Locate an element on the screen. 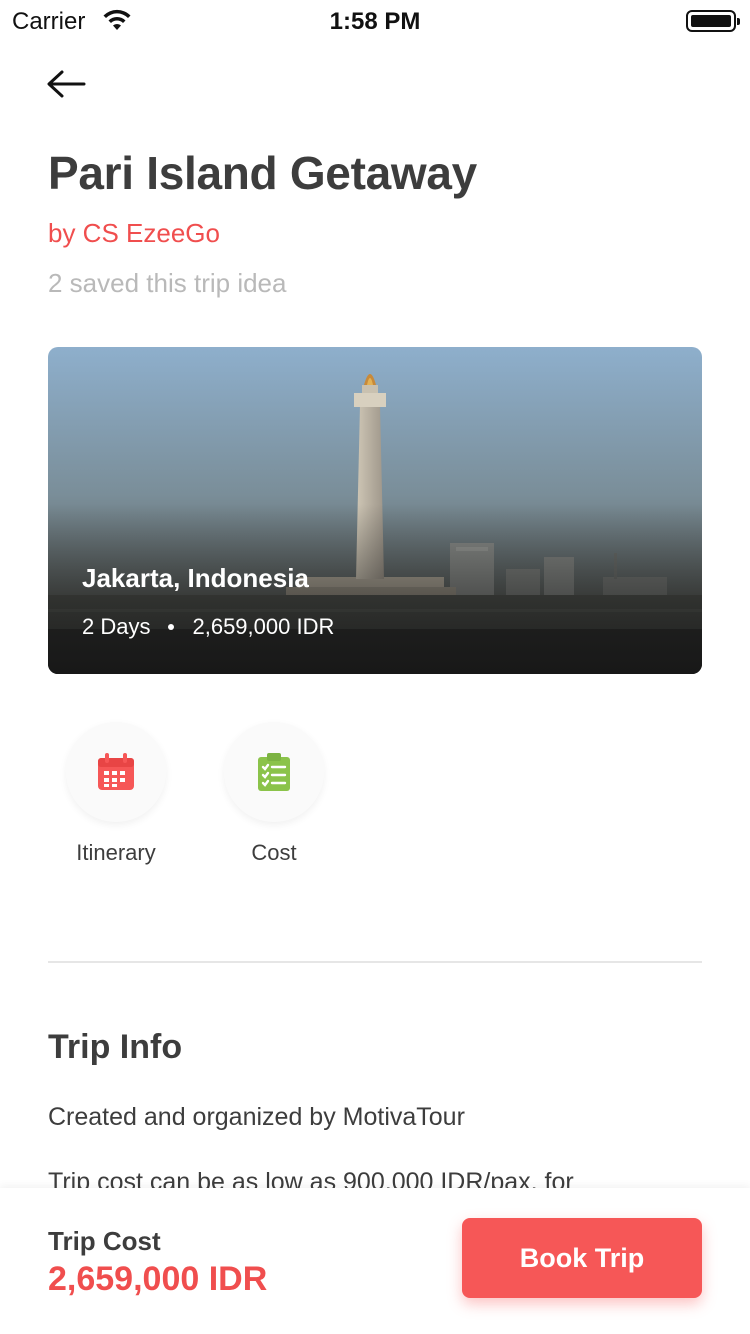 Image resolution: width=750 pixels, height=1334 pixels. clock: 1:58 PM is located at coordinates (375, 21).